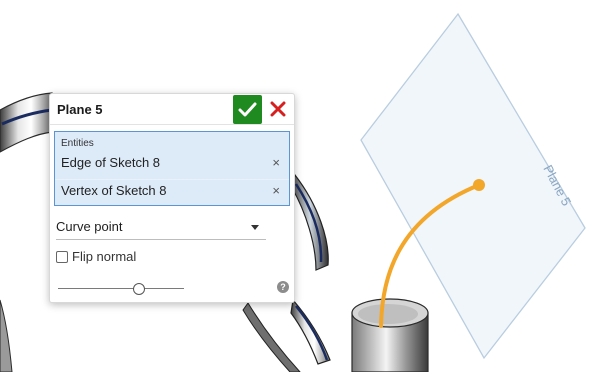 This screenshot has width=593, height=377. I want to click on curve-vertex, so click(479, 185).